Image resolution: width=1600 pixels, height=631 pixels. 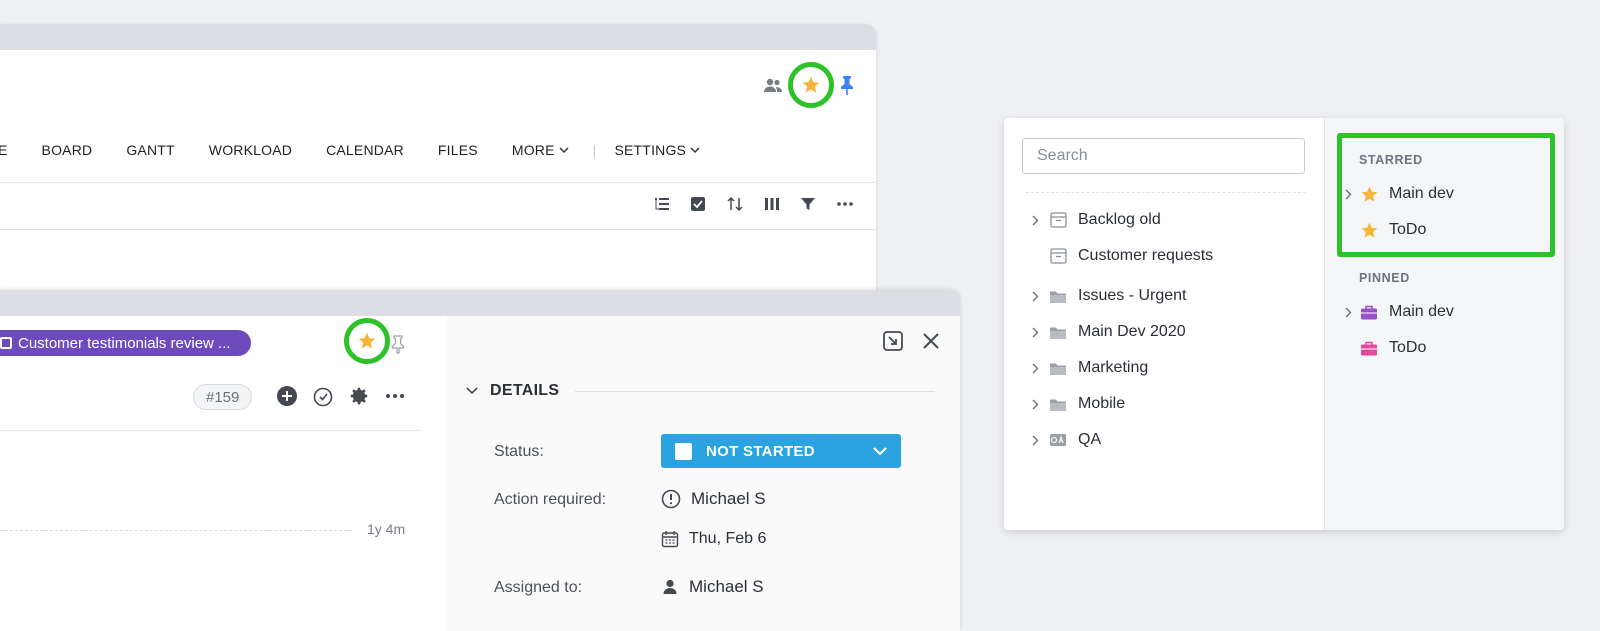 What do you see at coordinates (150, 150) in the screenshot?
I see `nav-item-gantt: GANTT` at bounding box center [150, 150].